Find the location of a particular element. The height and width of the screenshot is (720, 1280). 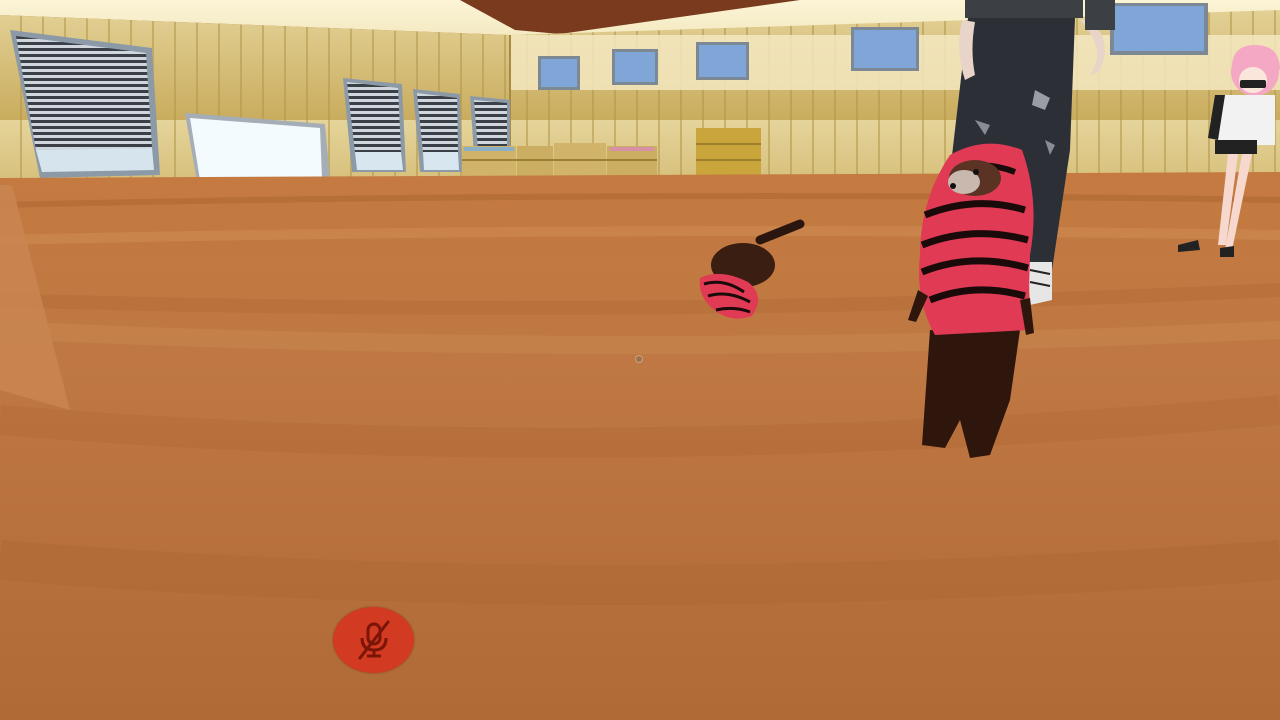

crosshair-dot is located at coordinates (639, 359).